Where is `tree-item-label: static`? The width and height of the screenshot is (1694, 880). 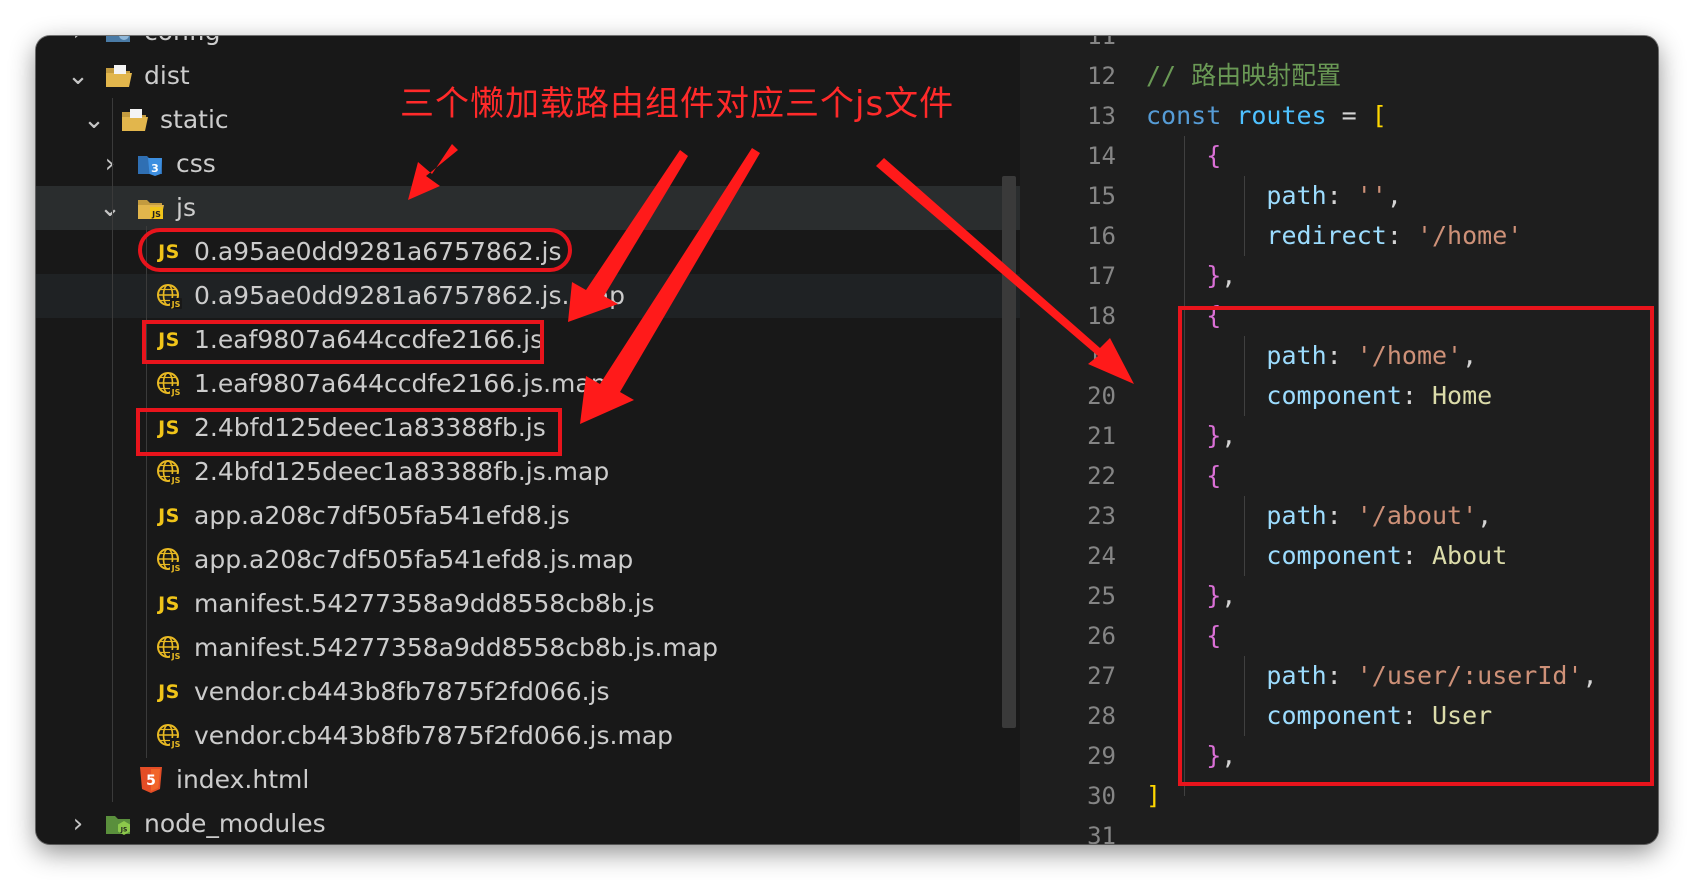
tree-item-label: static is located at coordinates (194, 119).